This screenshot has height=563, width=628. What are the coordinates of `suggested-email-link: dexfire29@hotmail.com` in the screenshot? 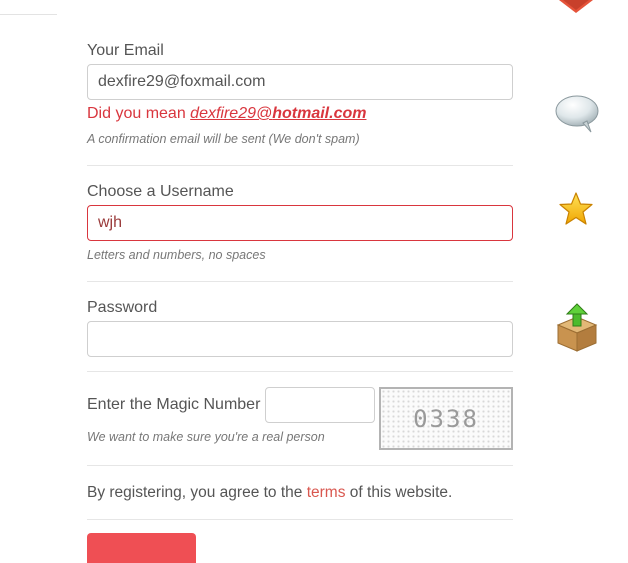 It's located at (278, 113).